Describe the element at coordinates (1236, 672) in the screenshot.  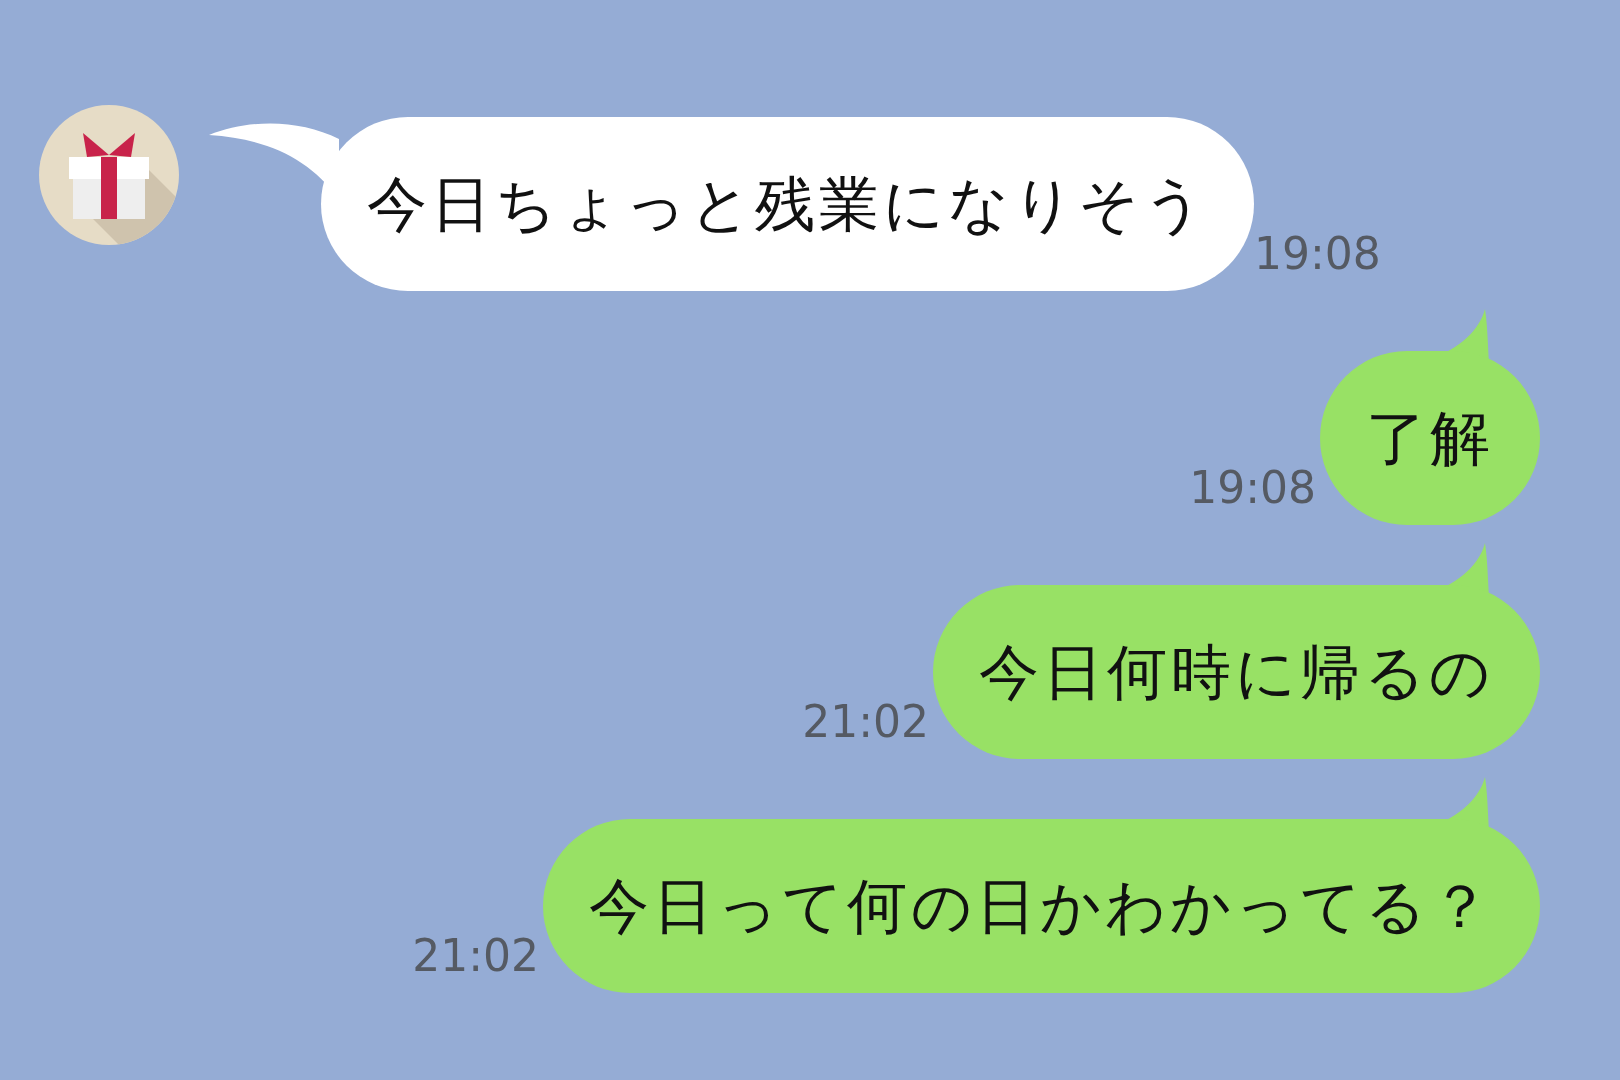
I see `message-bubble: 今日何時に帰るの` at that location.